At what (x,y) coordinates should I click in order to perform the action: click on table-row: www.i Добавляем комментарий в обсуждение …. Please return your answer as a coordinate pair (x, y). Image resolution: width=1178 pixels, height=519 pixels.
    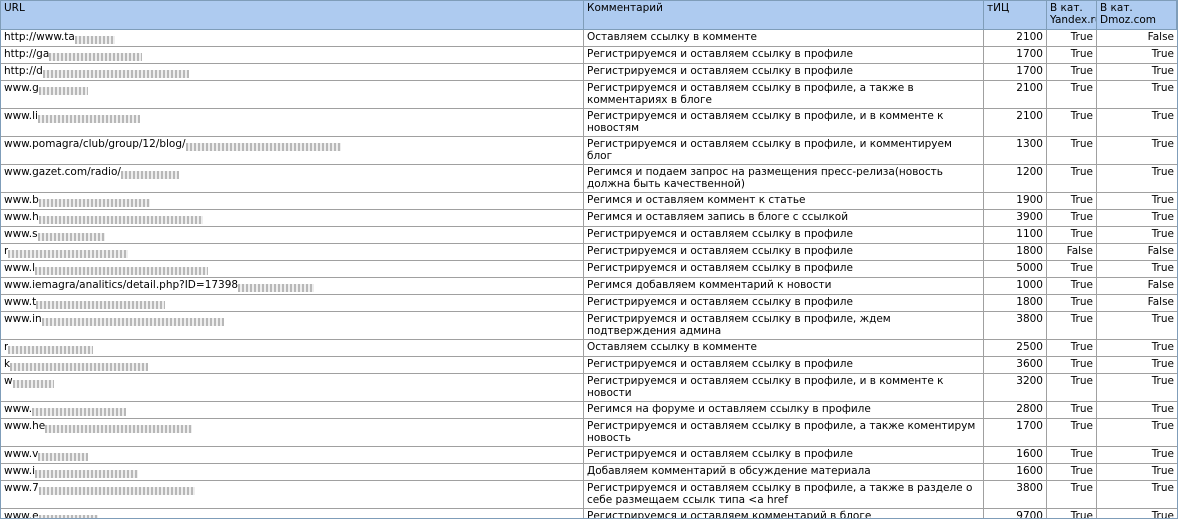
    Looking at the image, I should click on (589, 472).